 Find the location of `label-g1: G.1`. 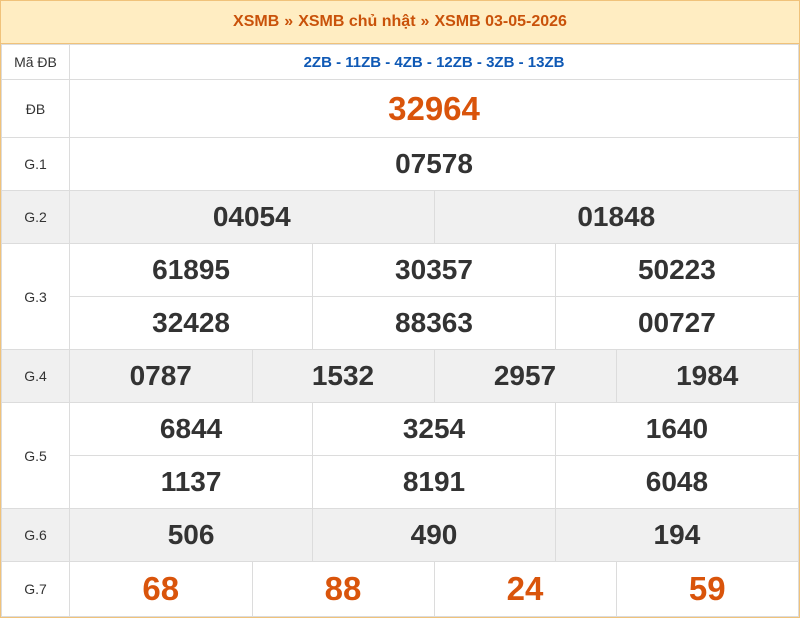

label-g1: G.1 is located at coordinates (35, 164).